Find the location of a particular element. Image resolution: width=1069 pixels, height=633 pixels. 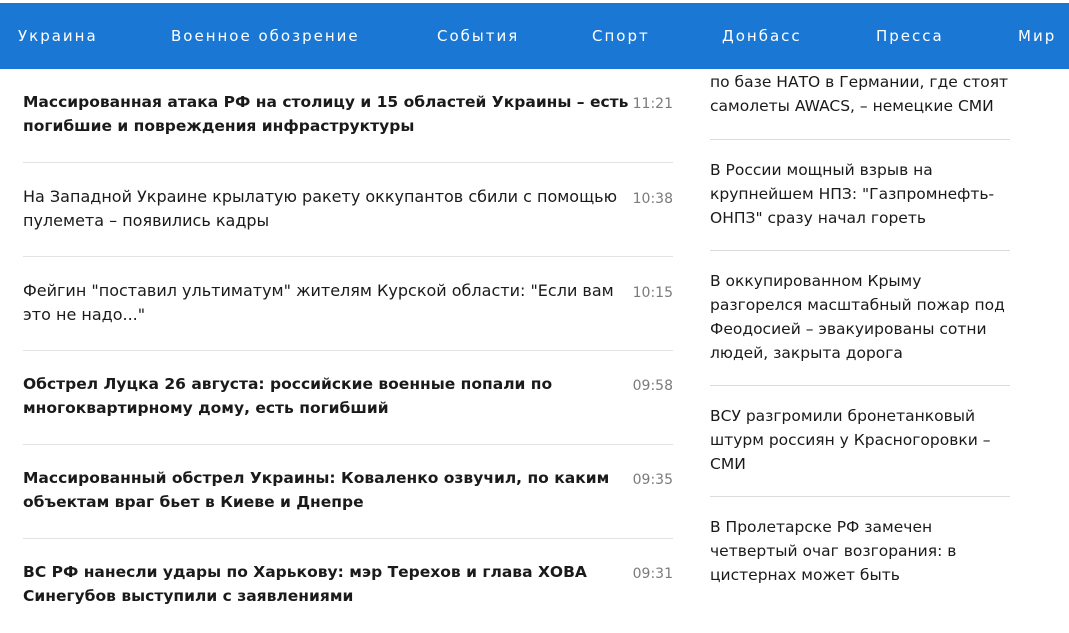

news-time: 10:38 is located at coordinates (652, 199).